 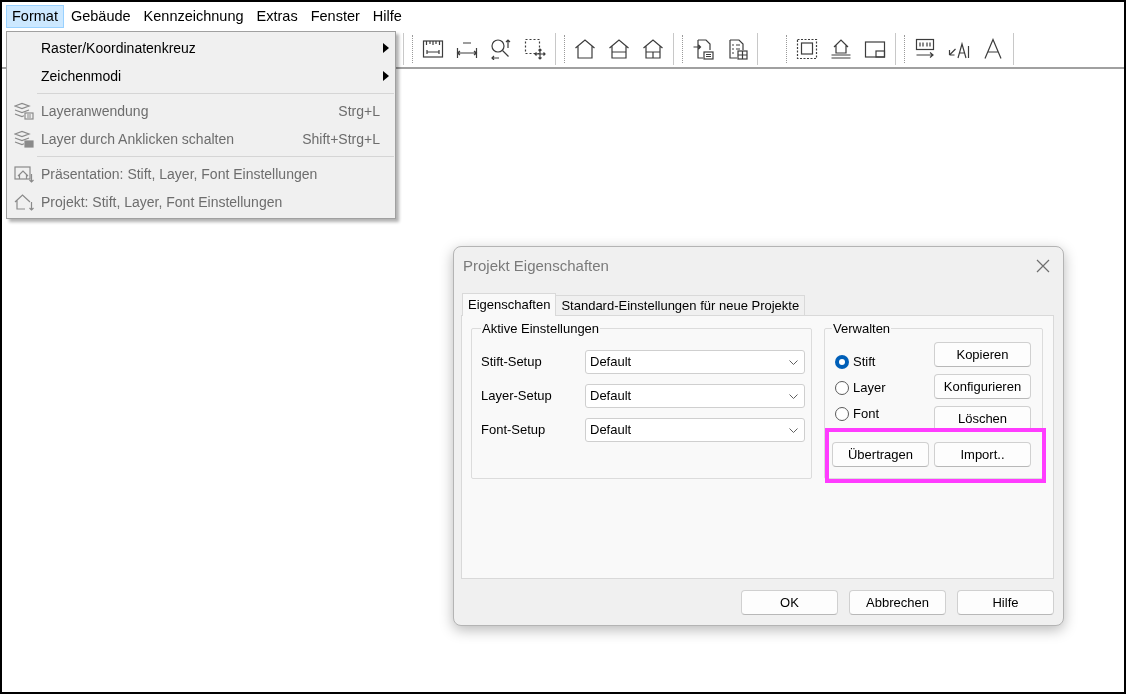 What do you see at coordinates (982, 354) in the screenshot?
I see `dialog-button: Kopieren` at bounding box center [982, 354].